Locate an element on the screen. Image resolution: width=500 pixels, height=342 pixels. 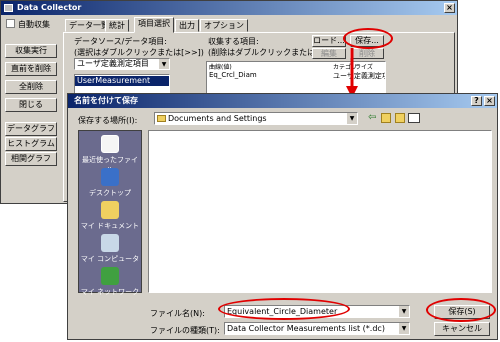
column-header-curve: 曲線(値) is located at coordinates (220, 66).